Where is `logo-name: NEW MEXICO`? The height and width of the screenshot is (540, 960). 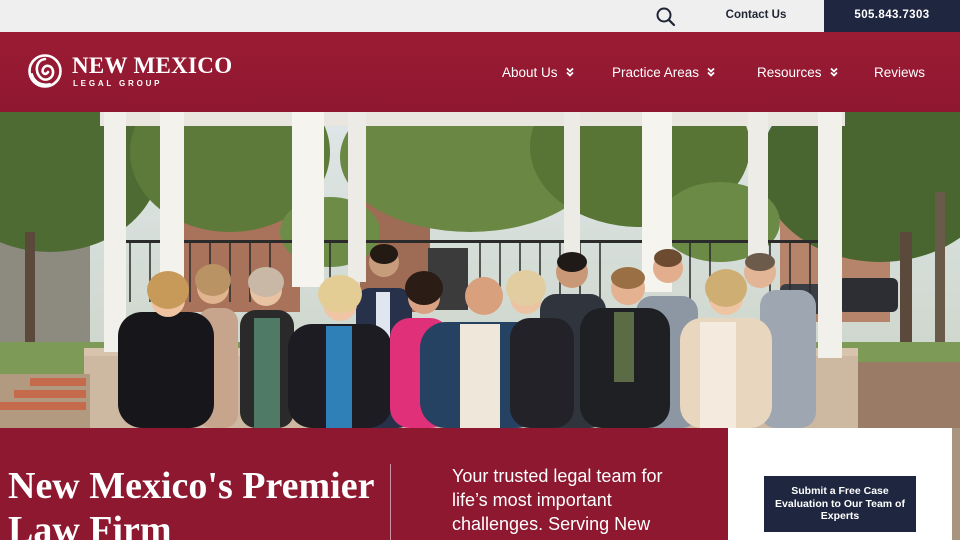 logo-name: NEW MEXICO is located at coordinates (152, 65).